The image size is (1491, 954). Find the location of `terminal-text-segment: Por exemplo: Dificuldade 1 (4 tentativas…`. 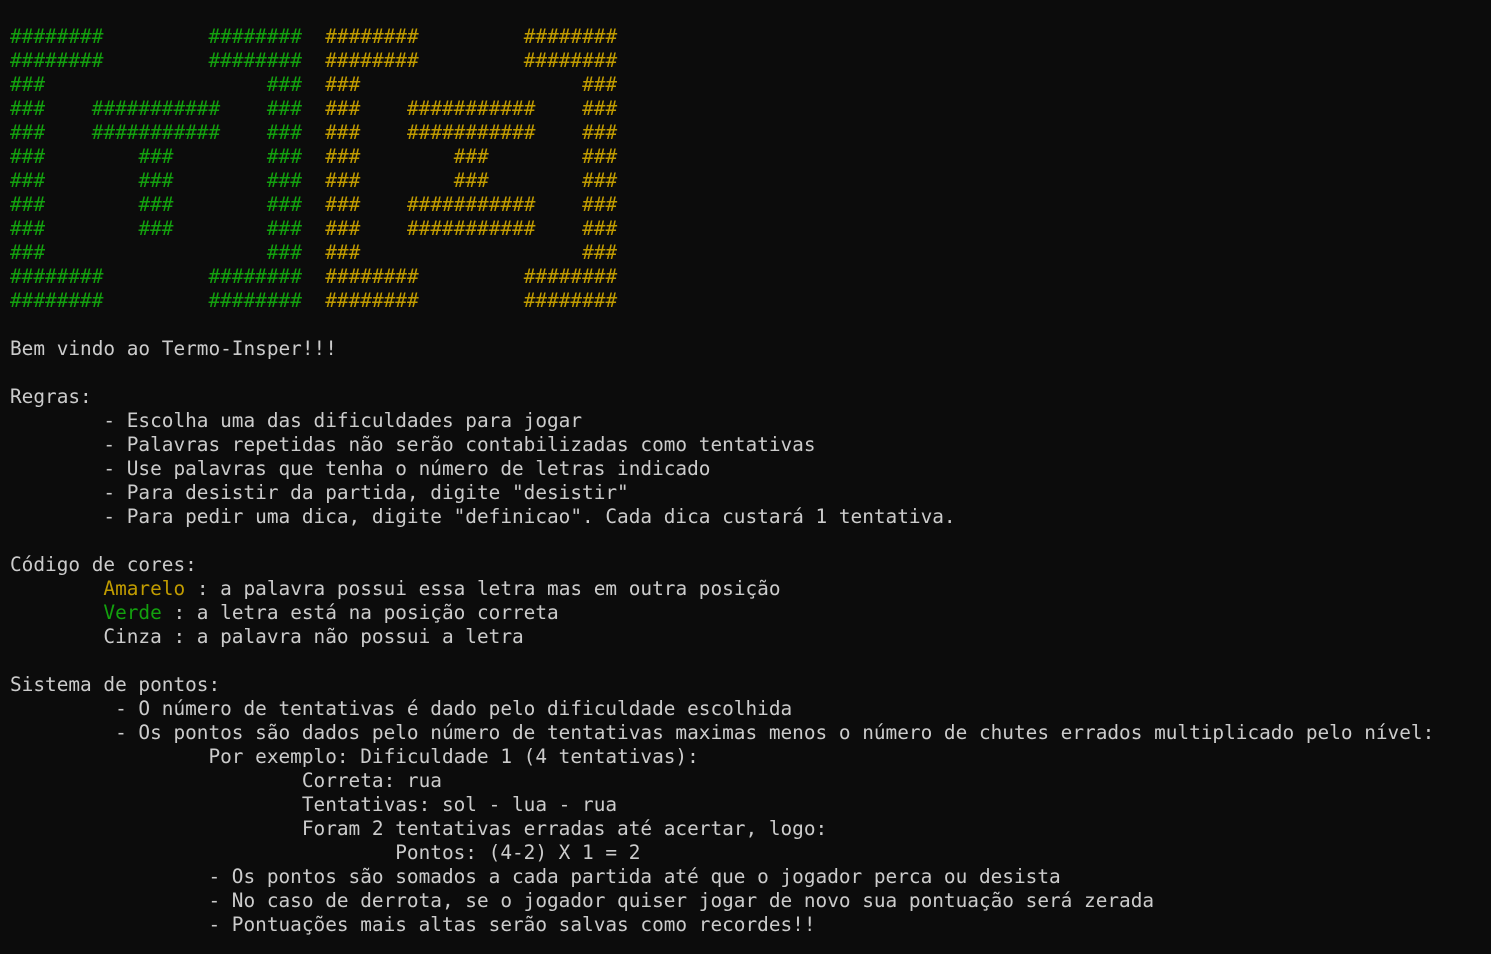

terminal-text-segment: Por exemplo: Dificuldade 1 (4 tentativas… is located at coordinates (354, 756).